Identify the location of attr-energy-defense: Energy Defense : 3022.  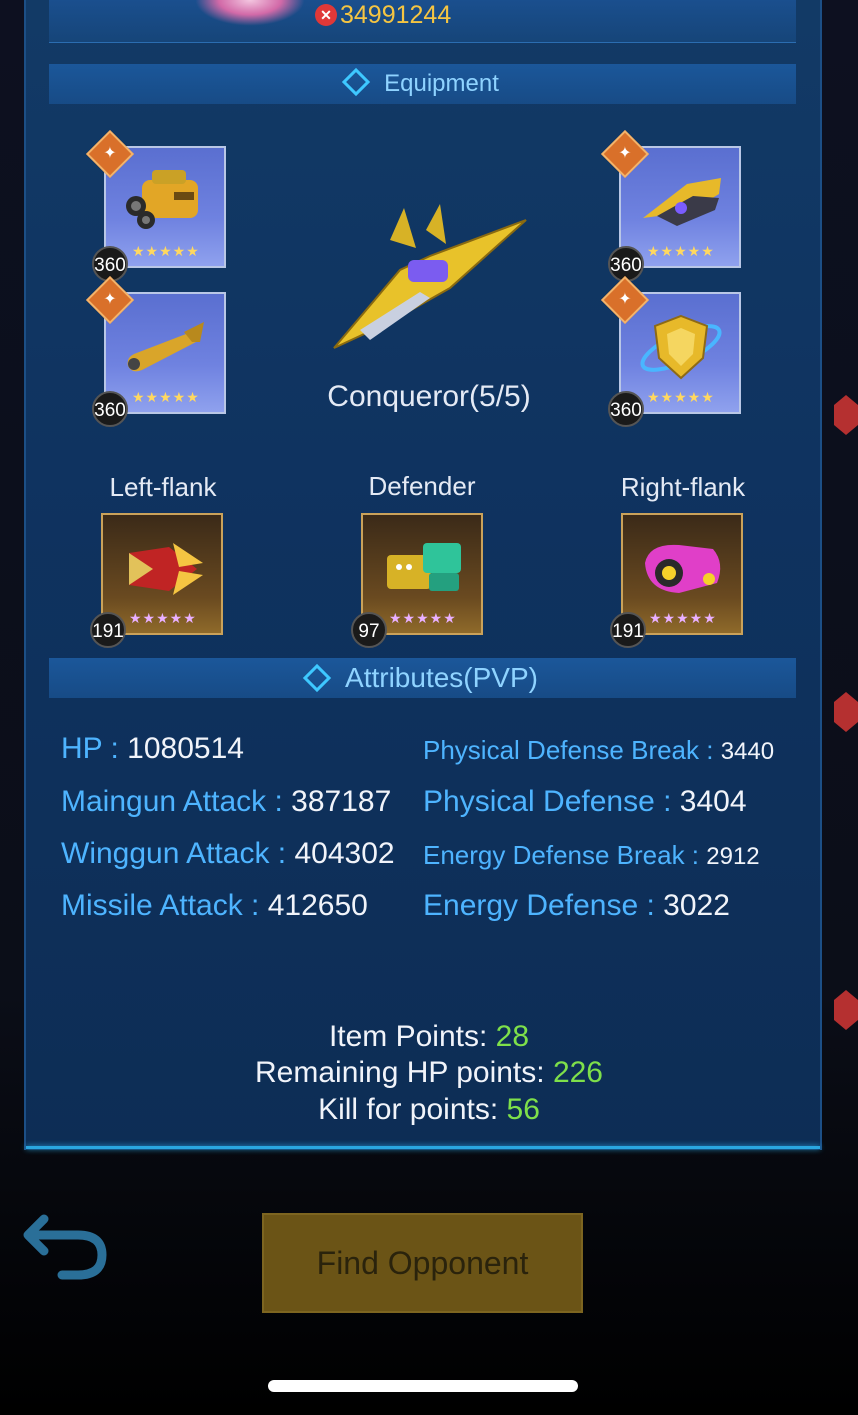
(576, 906).